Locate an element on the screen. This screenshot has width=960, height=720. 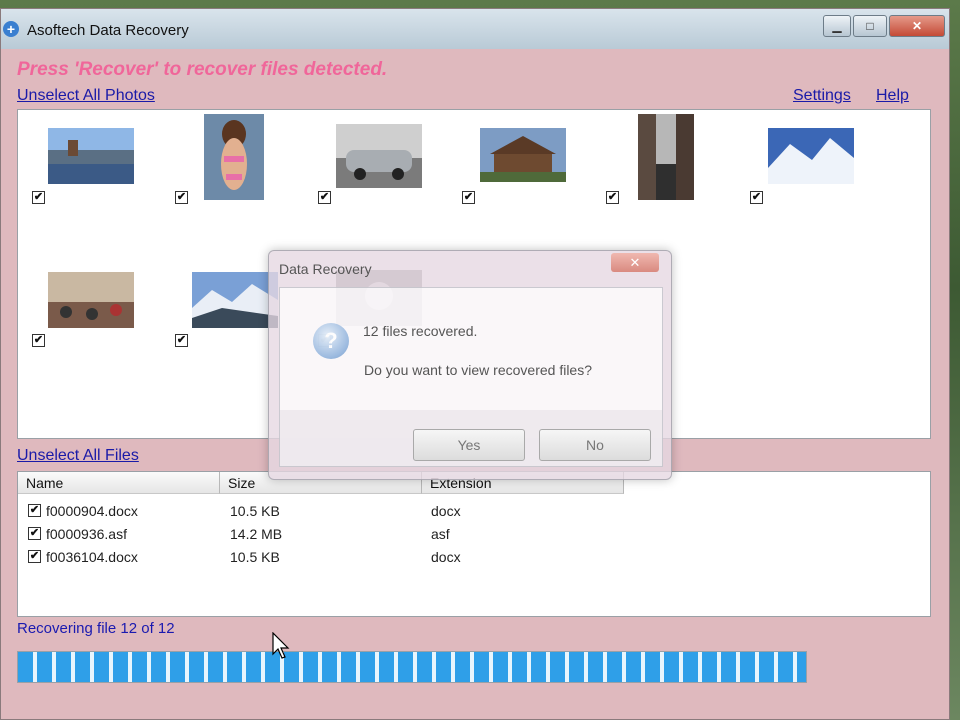
dialog-title: Data Recovery is located at coordinates (325, 269).